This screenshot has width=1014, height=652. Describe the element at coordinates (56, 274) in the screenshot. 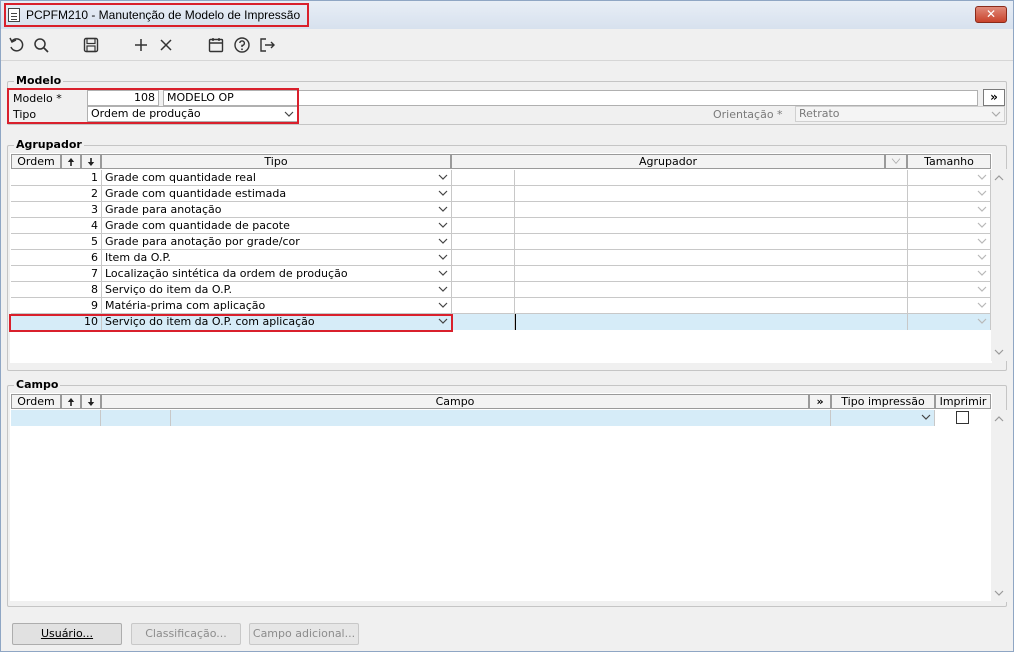

I see `agrupador-cell-ordem: 7` at that location.